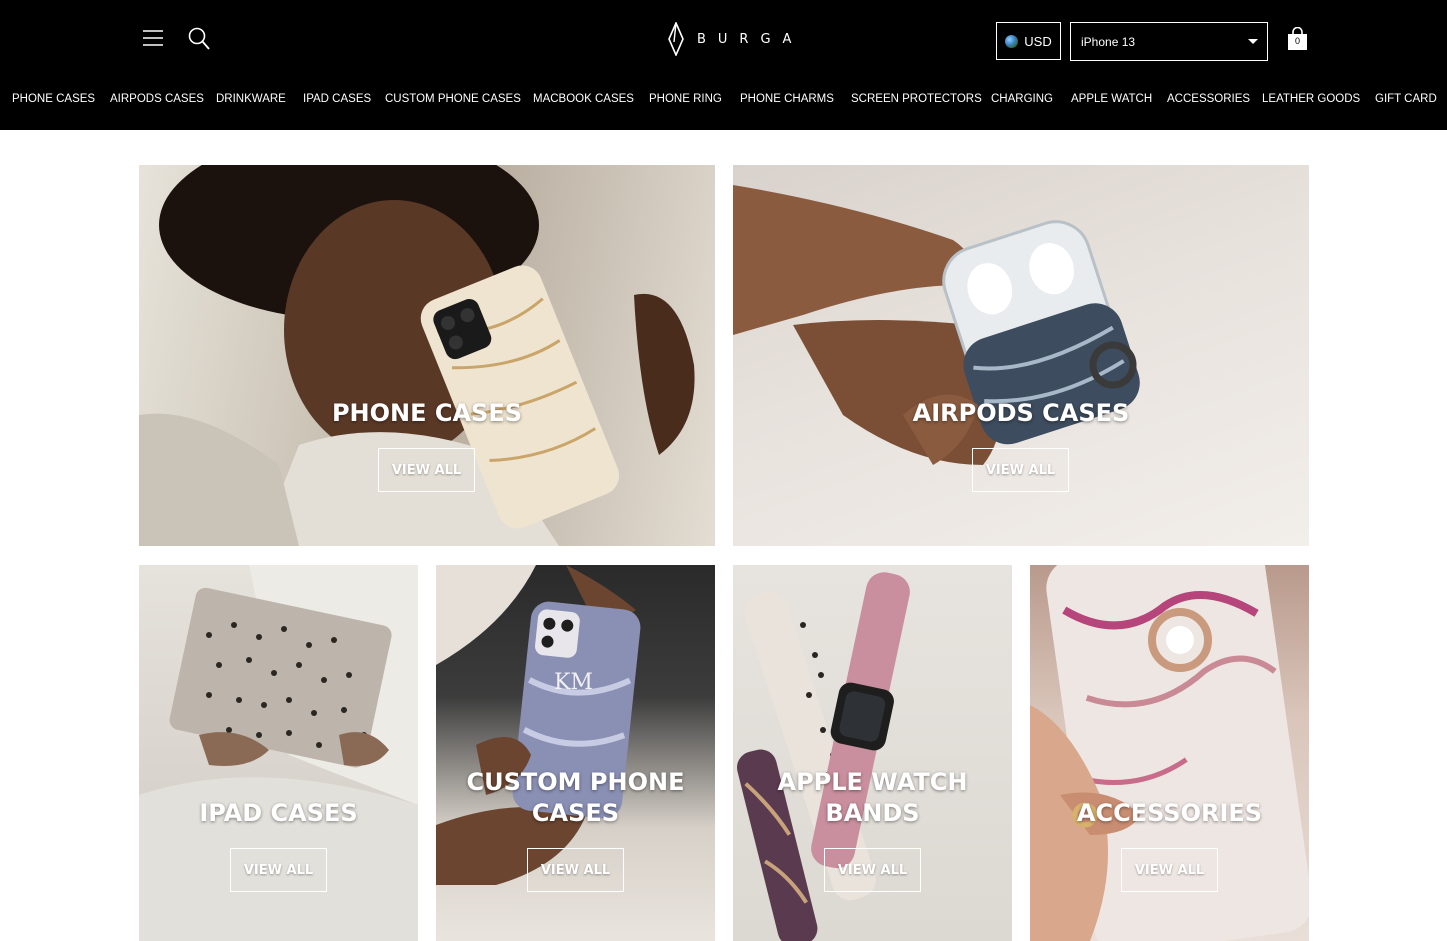  I want to click on nav-item-charging: CHARGING, so click(1022, 99).